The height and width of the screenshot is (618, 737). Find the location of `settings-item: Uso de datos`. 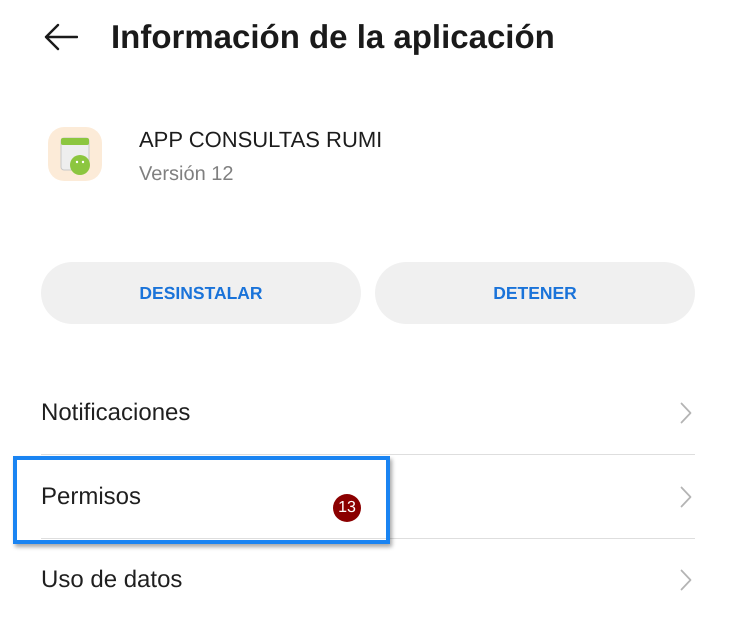

settings-item: Uso de datos is located at coordinates (368, 578).